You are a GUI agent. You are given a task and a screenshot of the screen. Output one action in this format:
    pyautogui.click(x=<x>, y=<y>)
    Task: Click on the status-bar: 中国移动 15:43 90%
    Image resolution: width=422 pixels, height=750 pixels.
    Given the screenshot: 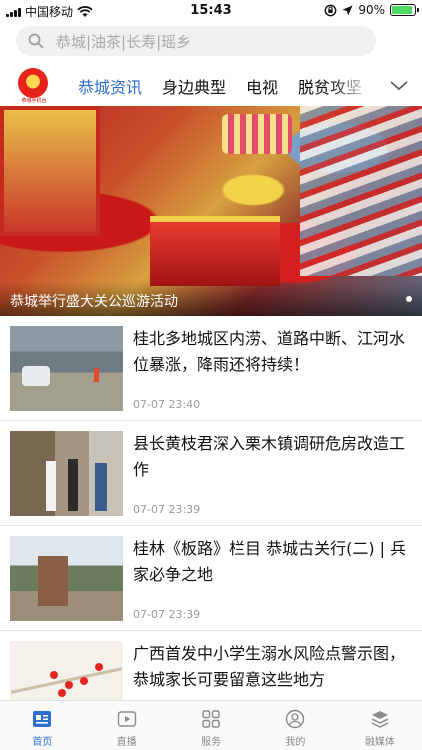 What is the action you would take?
    pyautogui.click(x=211, y=11)
    